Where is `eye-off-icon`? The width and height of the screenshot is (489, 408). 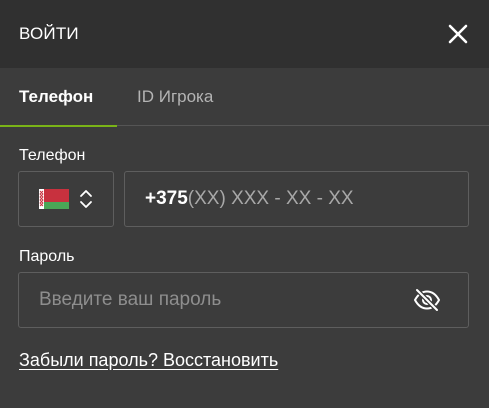
eye-off-icon is located at coordinates (427, 300).